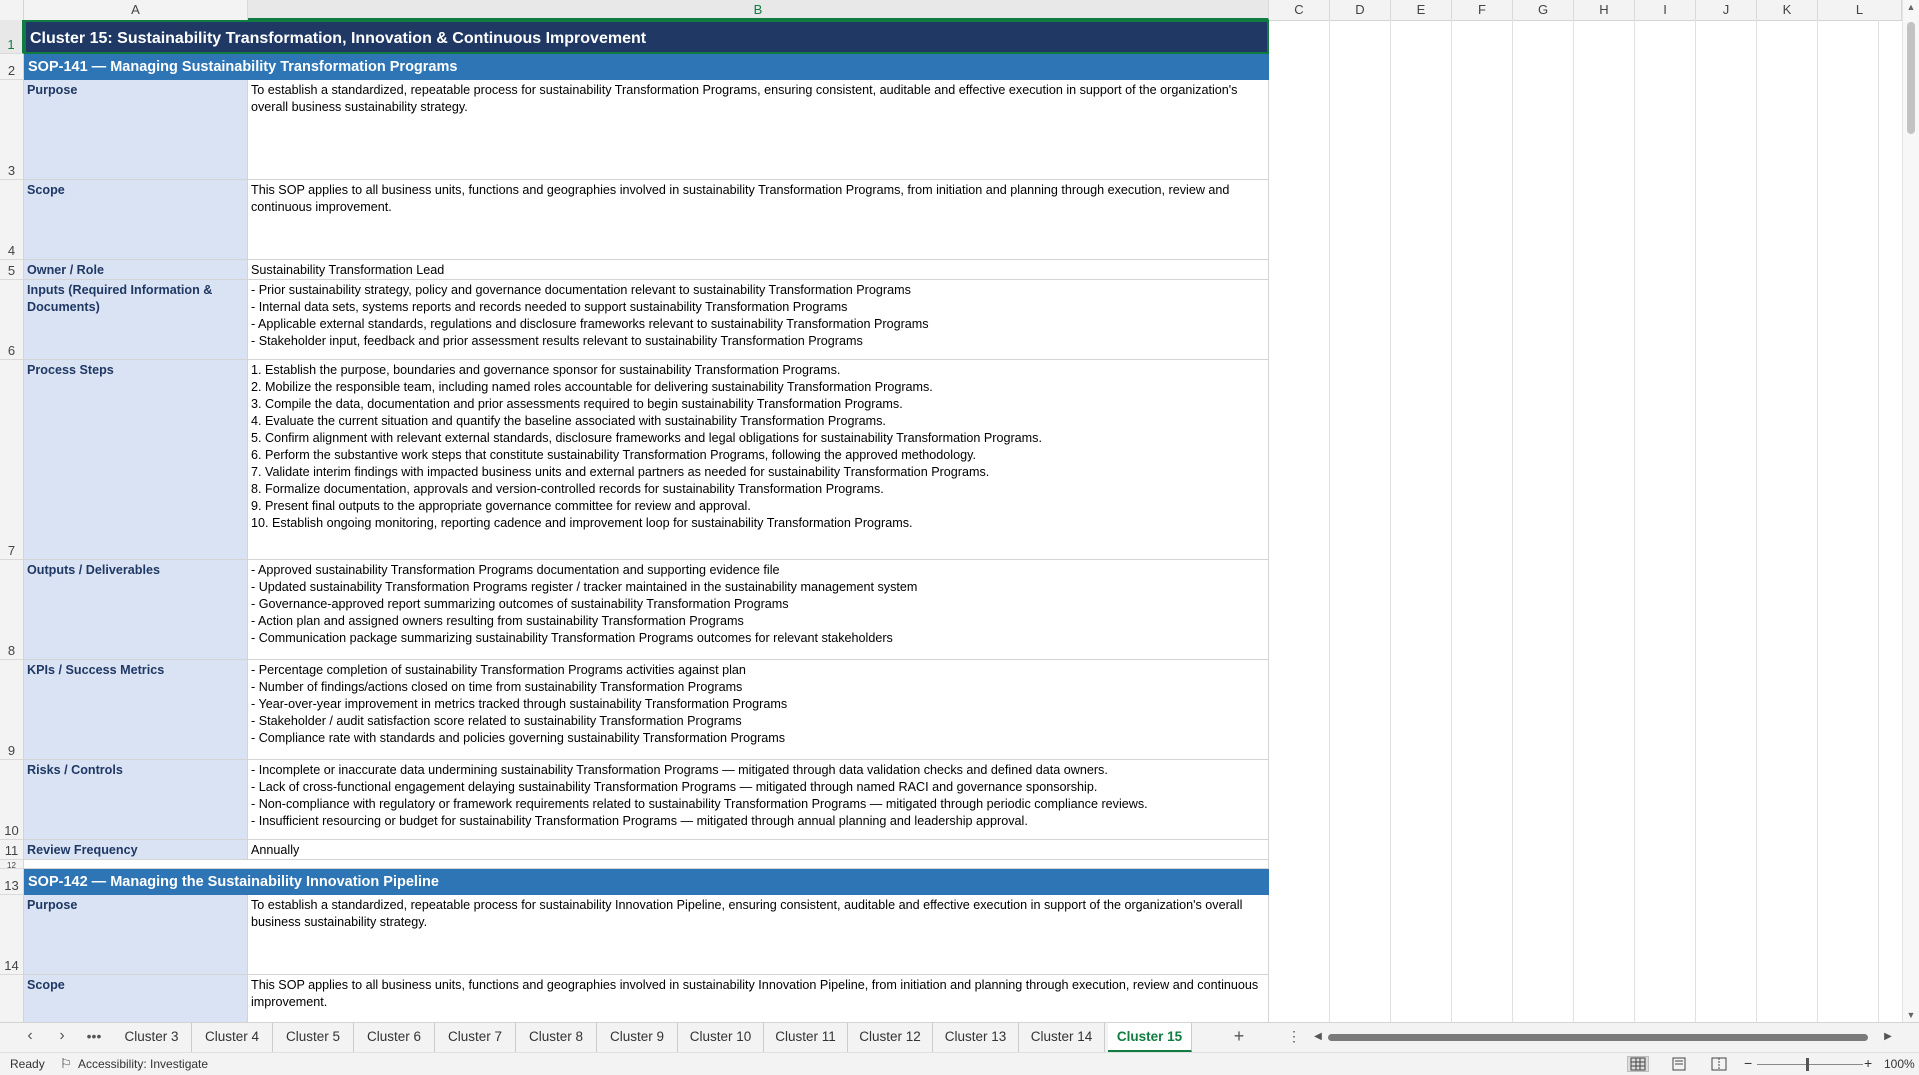 The height and width of the screenshot is (1075, 1919). Describe the element at coordinates (12, 935) in the screenshot. I see `row-header-14: 14` at that location.